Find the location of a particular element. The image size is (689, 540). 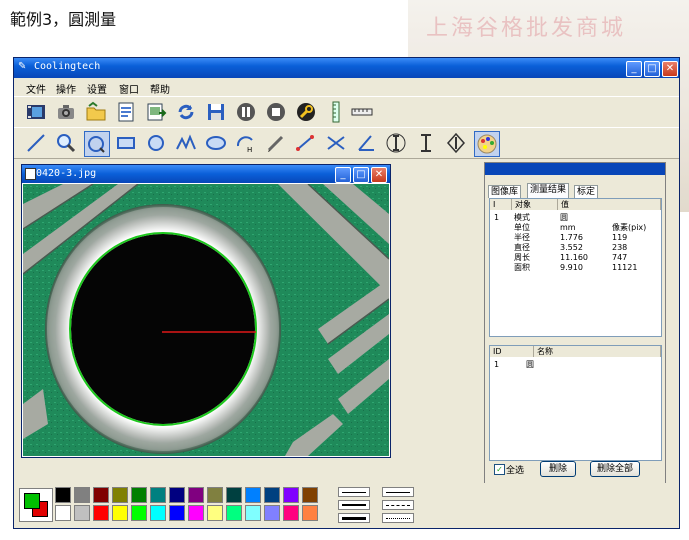

menu-settings: 设置 is located at coordinates (97, 88).